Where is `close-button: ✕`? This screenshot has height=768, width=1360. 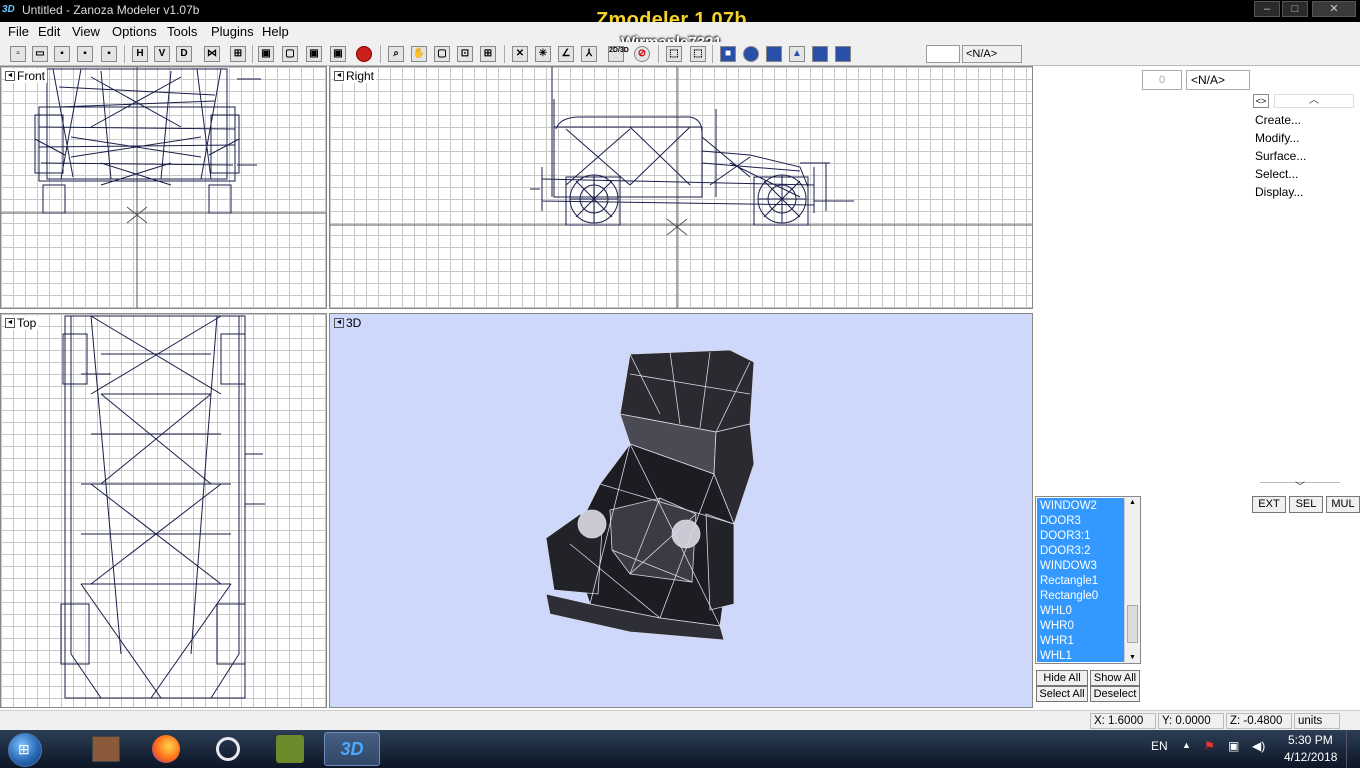
close-button: ✕ is located at coordinates (1334, 9).